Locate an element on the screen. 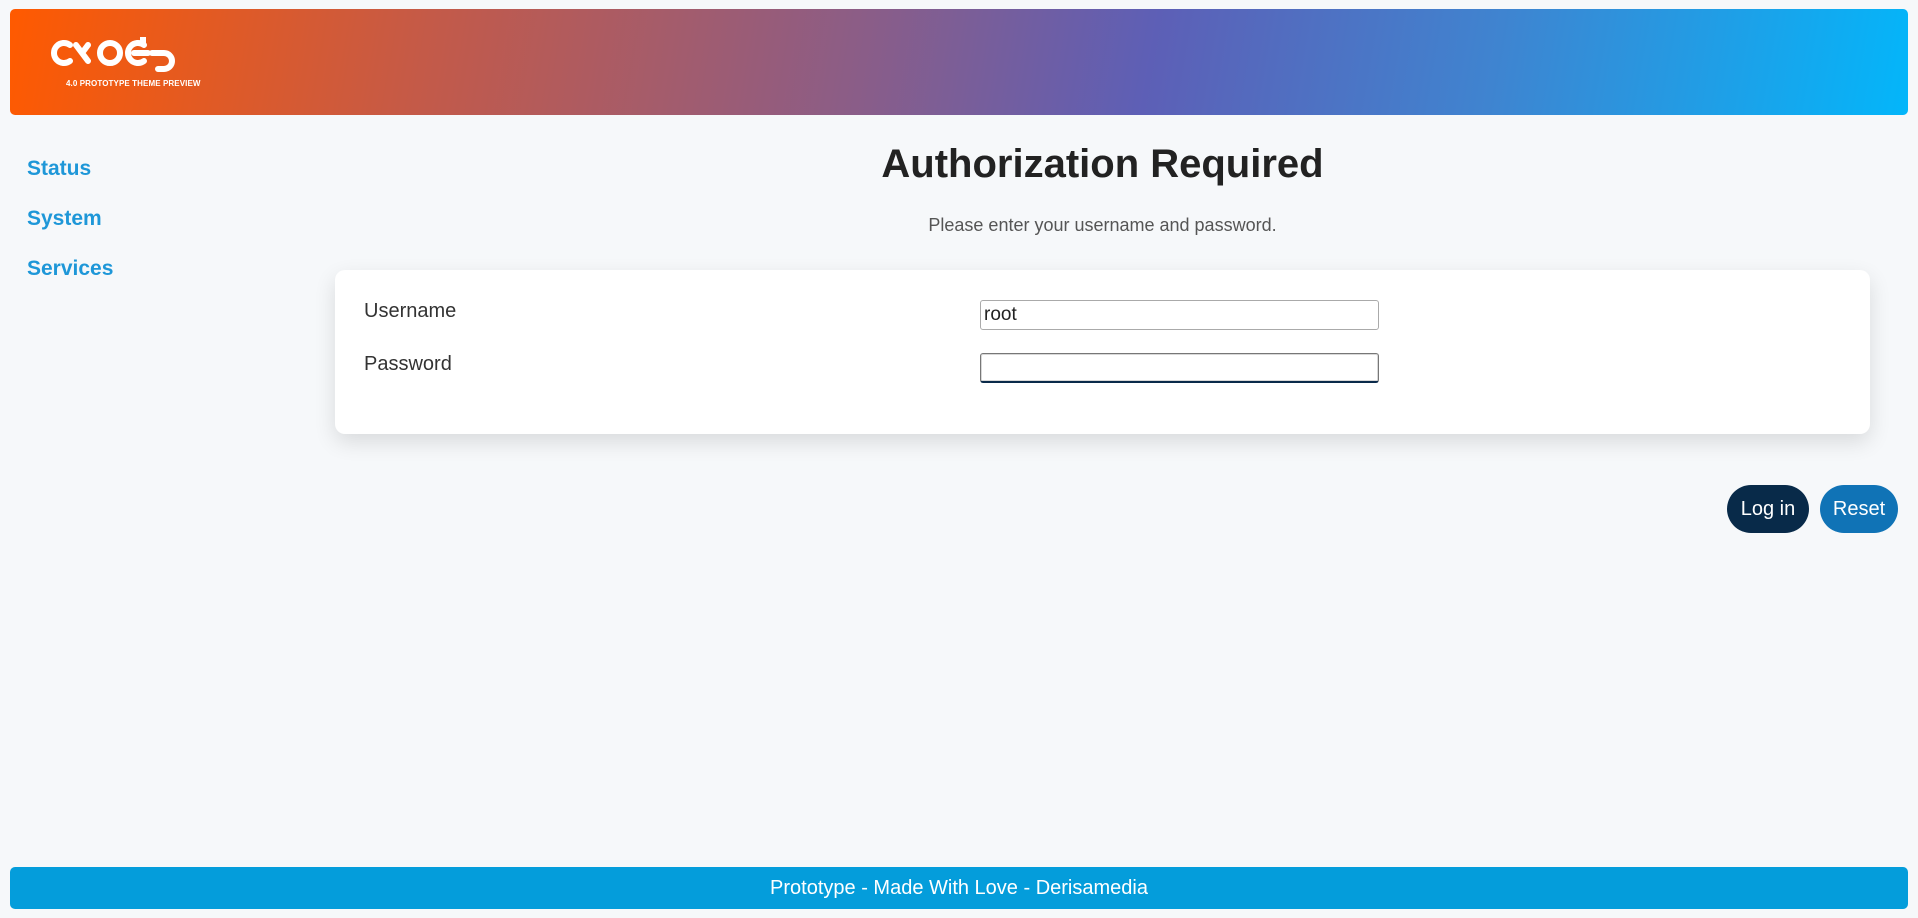 The width and height of the screenshot is (1918, 918). sidebar-item-system: System is located at coordinates (70, 229).